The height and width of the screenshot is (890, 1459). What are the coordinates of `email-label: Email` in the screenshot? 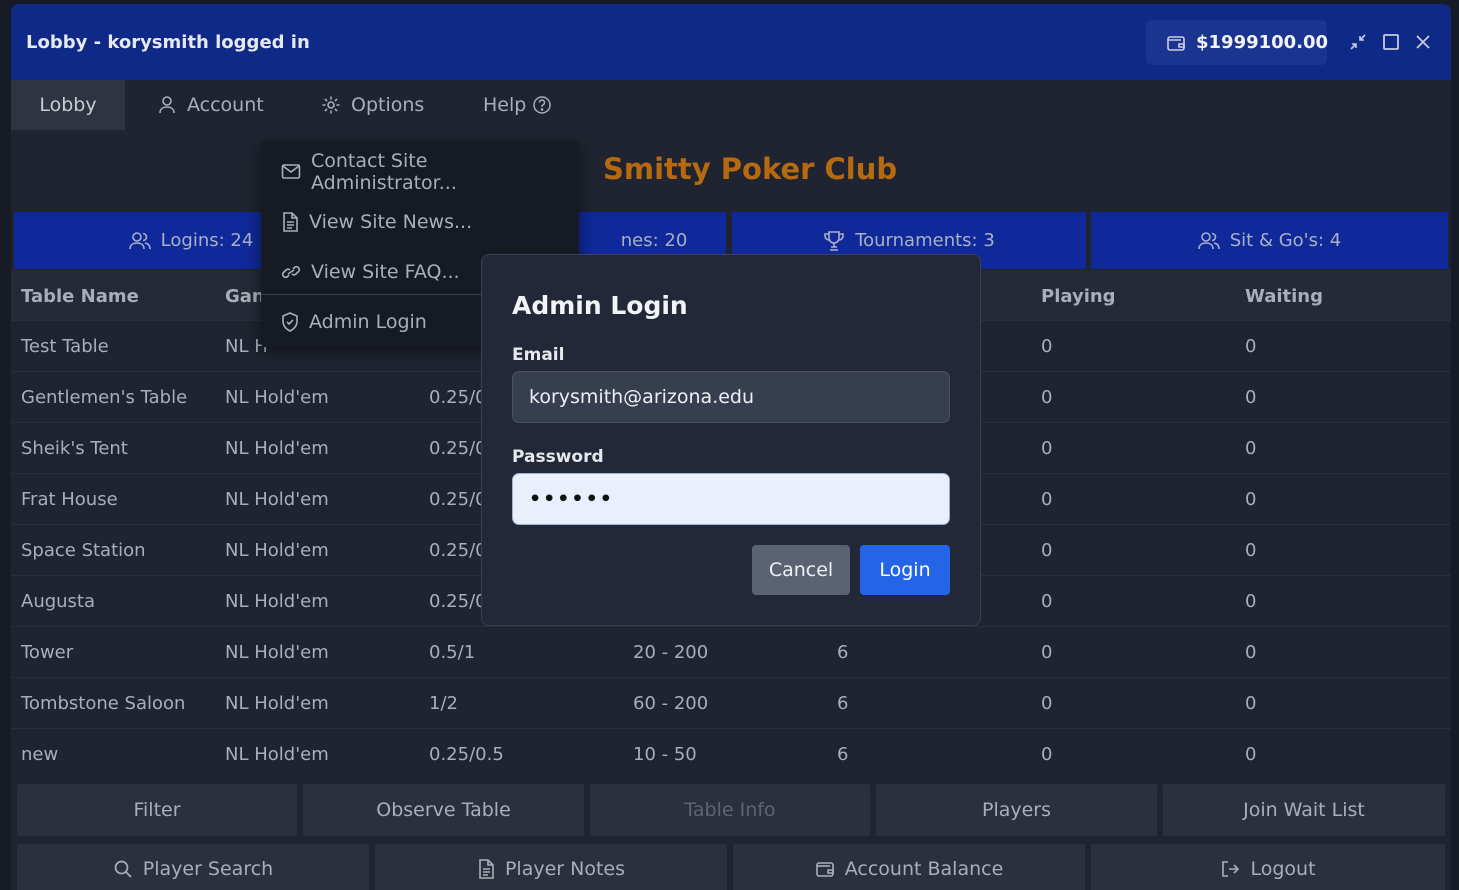 It's located at (538, 355).